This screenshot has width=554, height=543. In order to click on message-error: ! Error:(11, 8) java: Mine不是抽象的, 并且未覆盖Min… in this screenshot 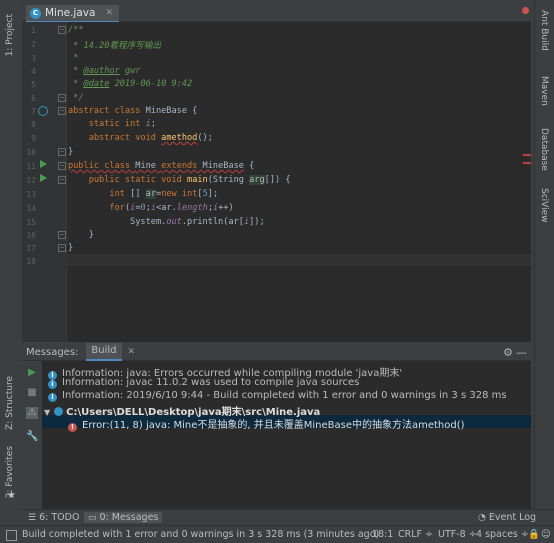, I will do `click(266, 424)`.